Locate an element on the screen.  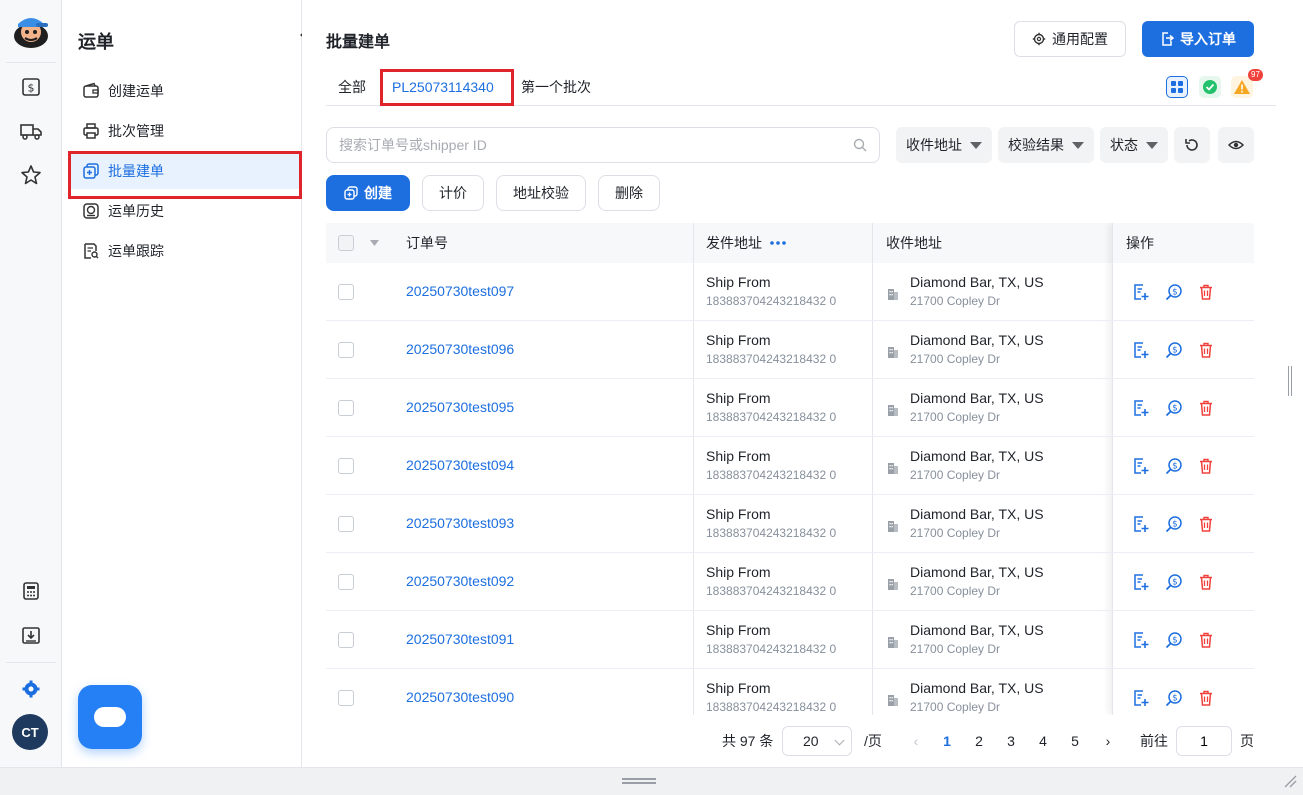
more-dots-icon is located at coordinates (778, 243).